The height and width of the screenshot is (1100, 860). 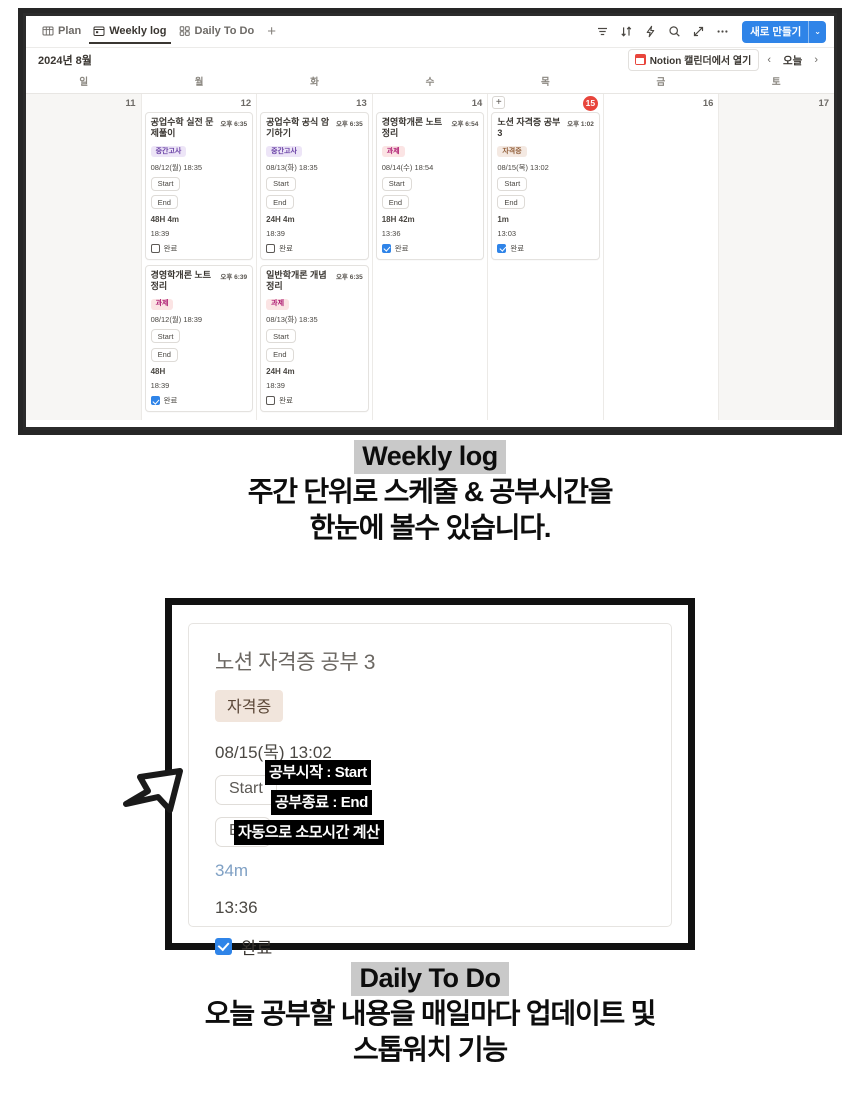 I want to click on weekday-sat: 토, so click(x=776, y=82).